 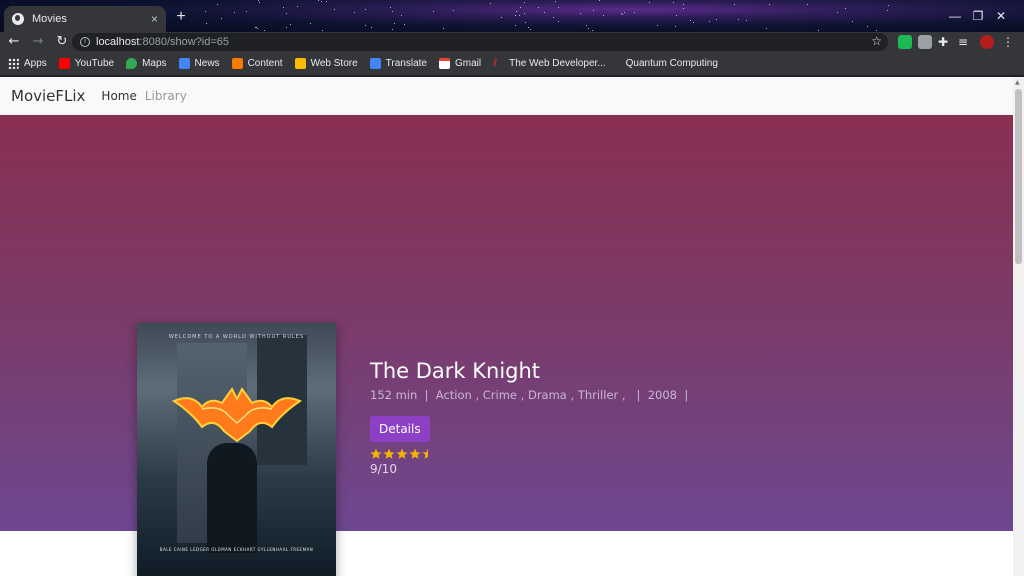 I want to click on url-host: localhost, so click(x=118, y=42).